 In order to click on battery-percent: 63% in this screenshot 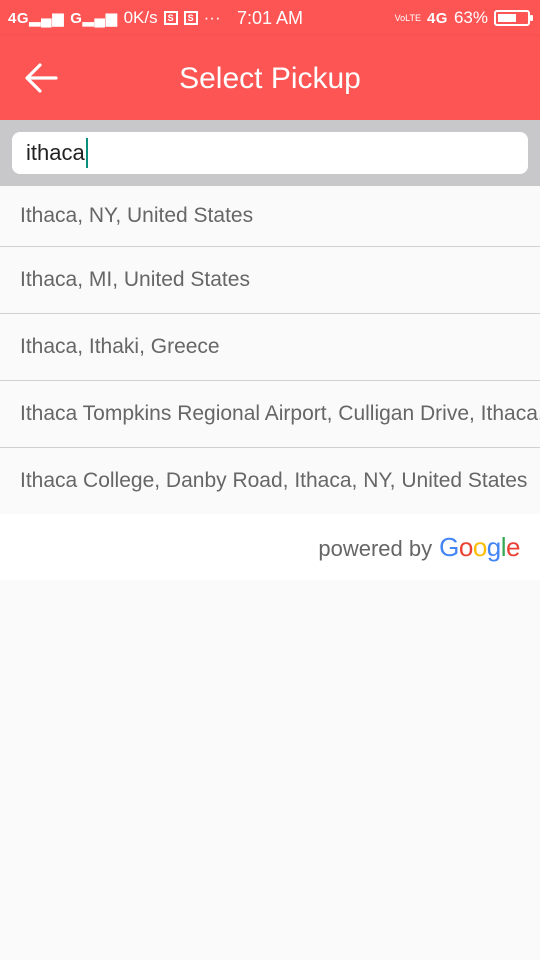, I will do `click(470, 17)`.